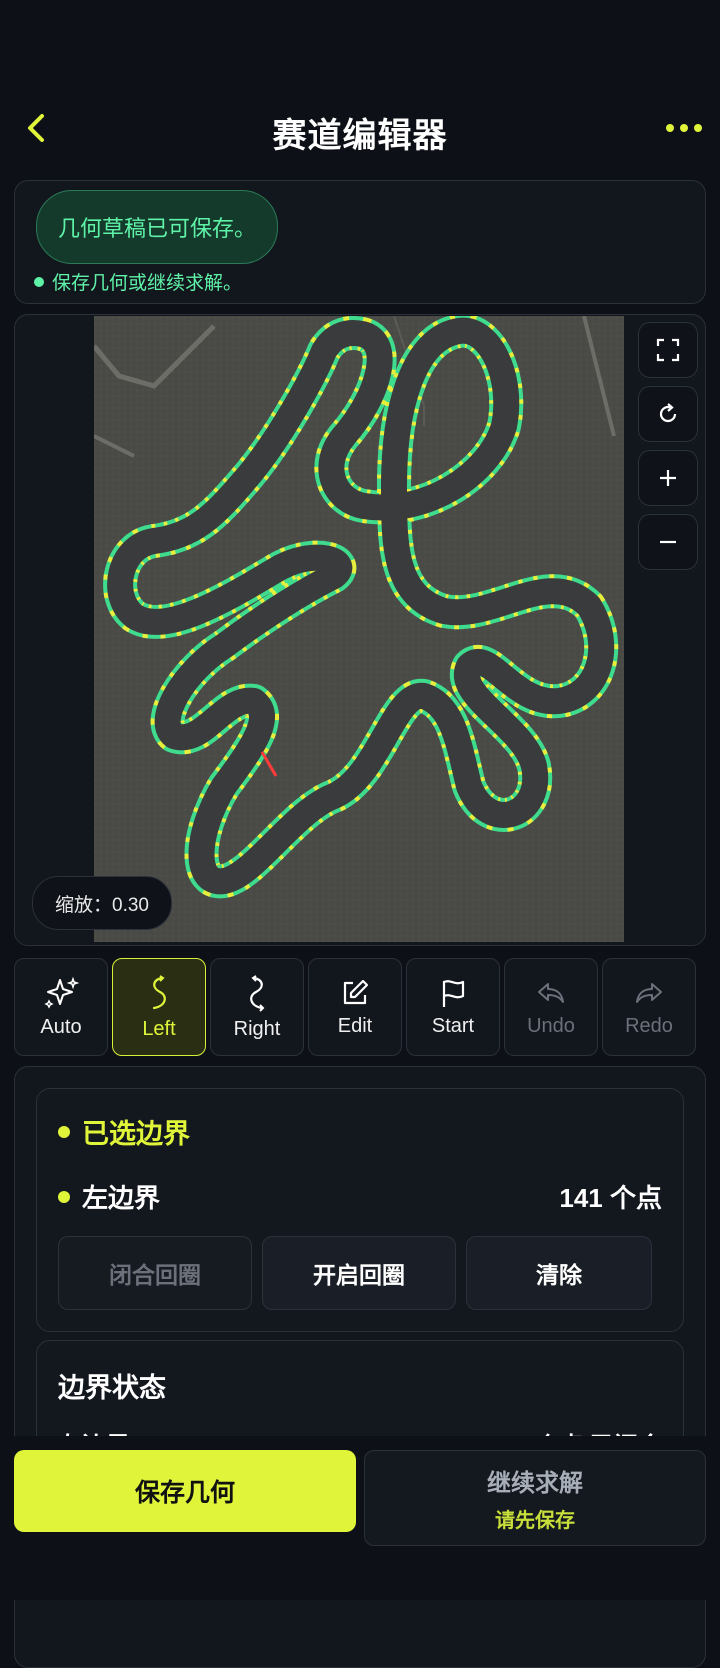  I want to click on fullscreen-icon, so click(668, 350).